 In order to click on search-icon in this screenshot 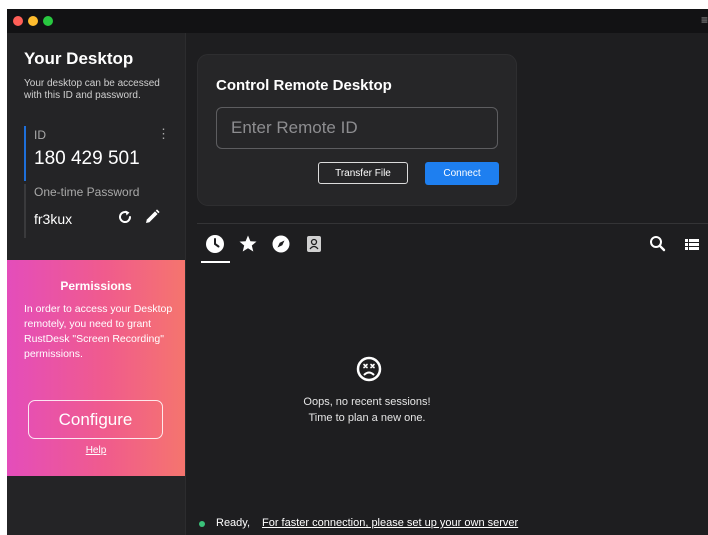, I will do `click(658, 244)`.